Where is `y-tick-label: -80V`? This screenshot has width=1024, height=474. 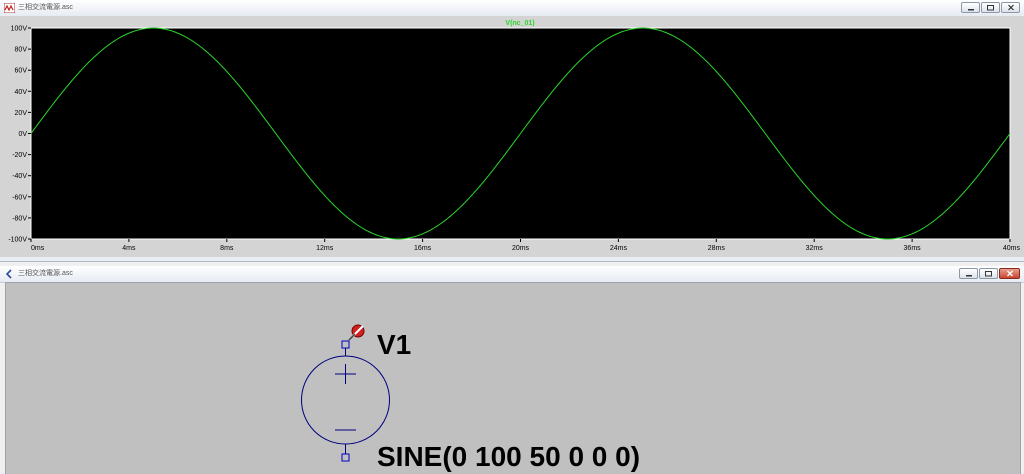
y-tick-label: -80V is located at coordinates (19, 218).